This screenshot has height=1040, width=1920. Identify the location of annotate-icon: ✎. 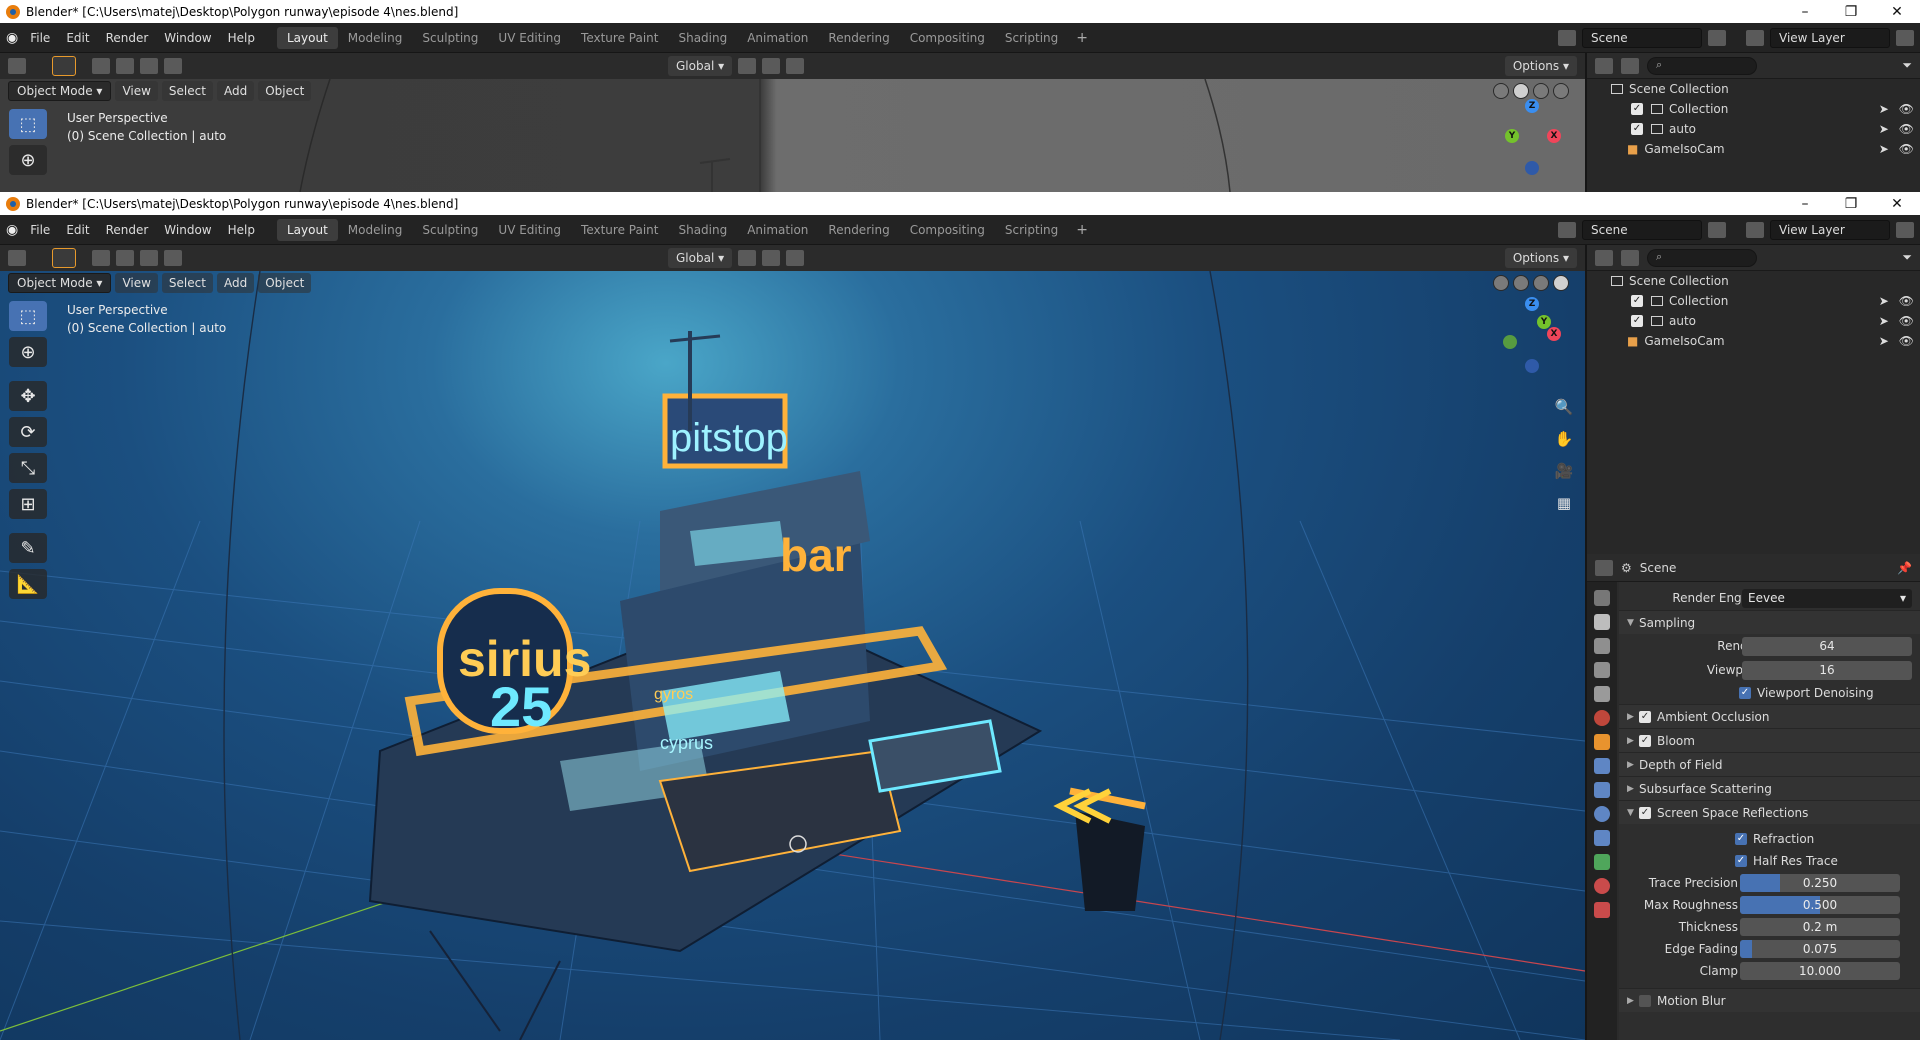
(28, 548).